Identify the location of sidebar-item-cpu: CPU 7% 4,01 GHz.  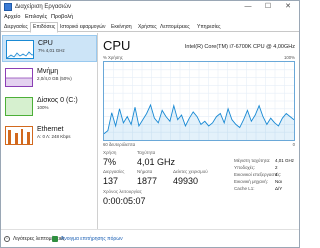
(49, 48).